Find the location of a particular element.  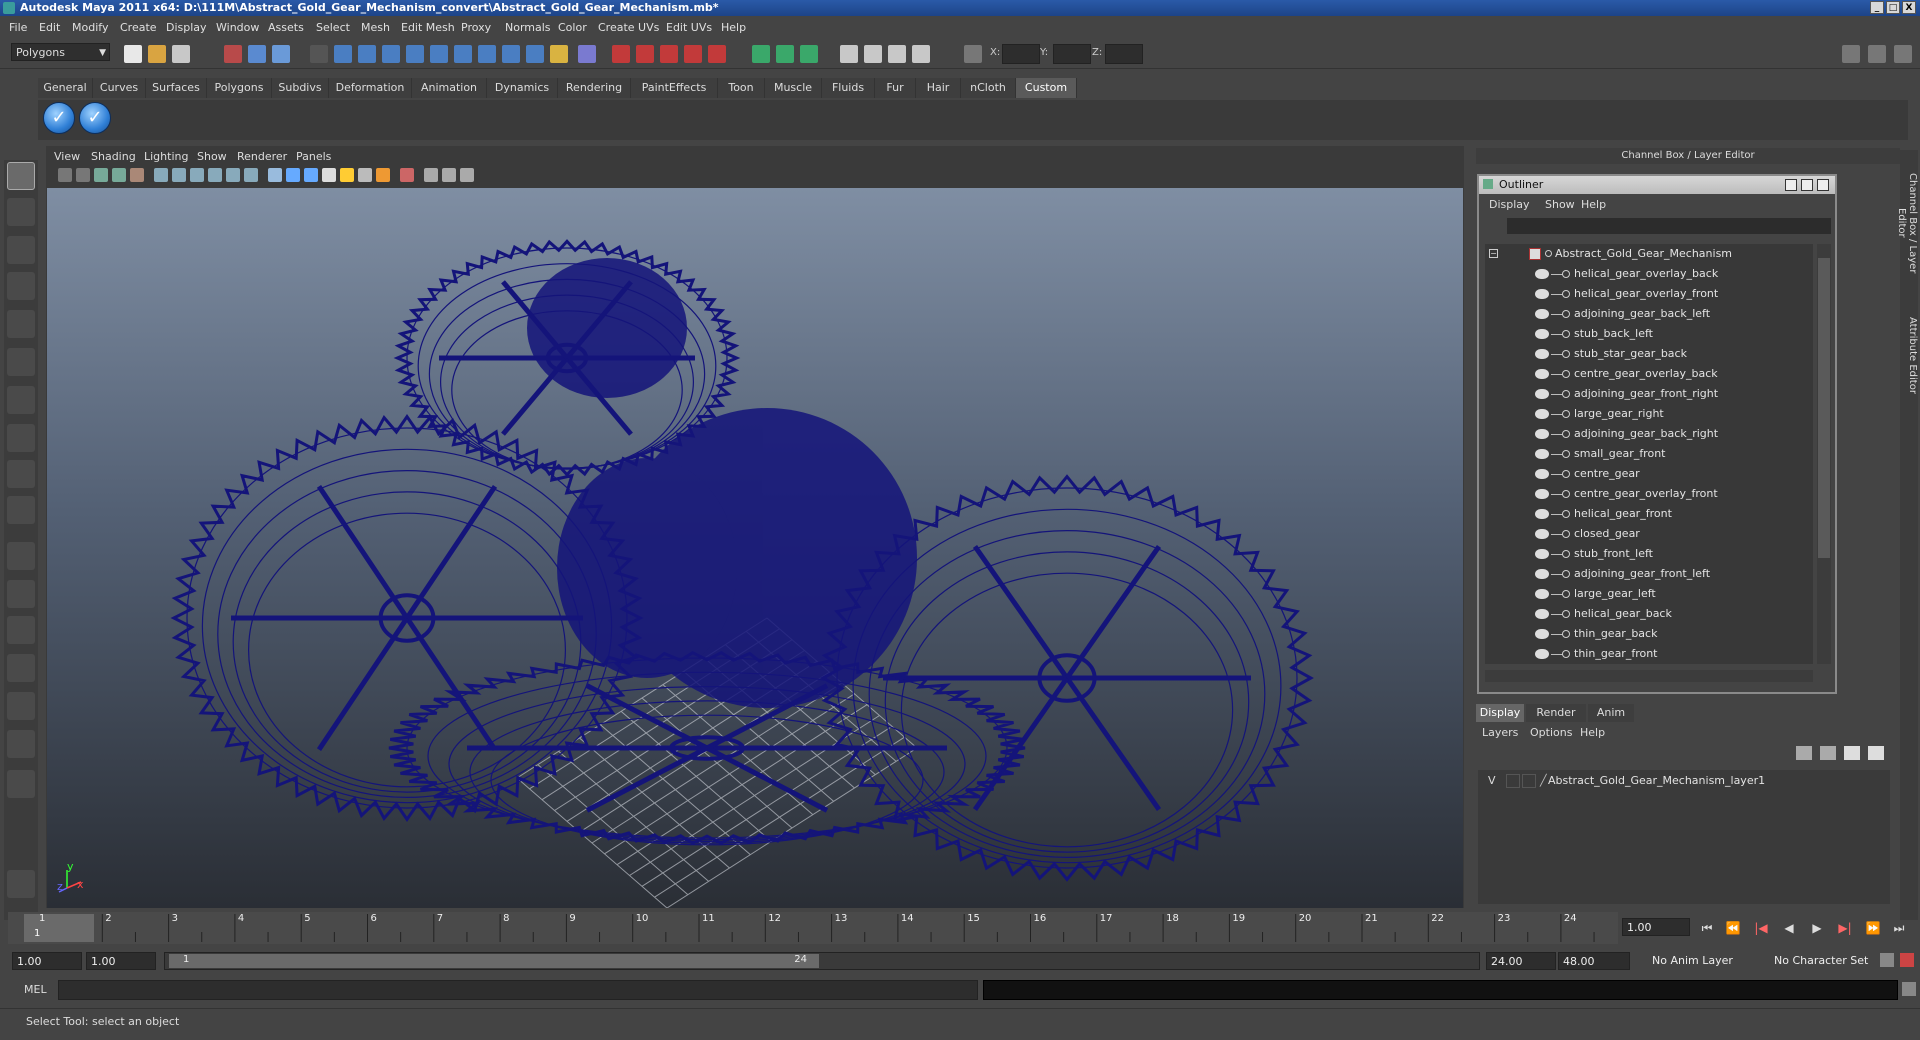

shelf-tab-toon: Toon is located at coordinates (741, 88).